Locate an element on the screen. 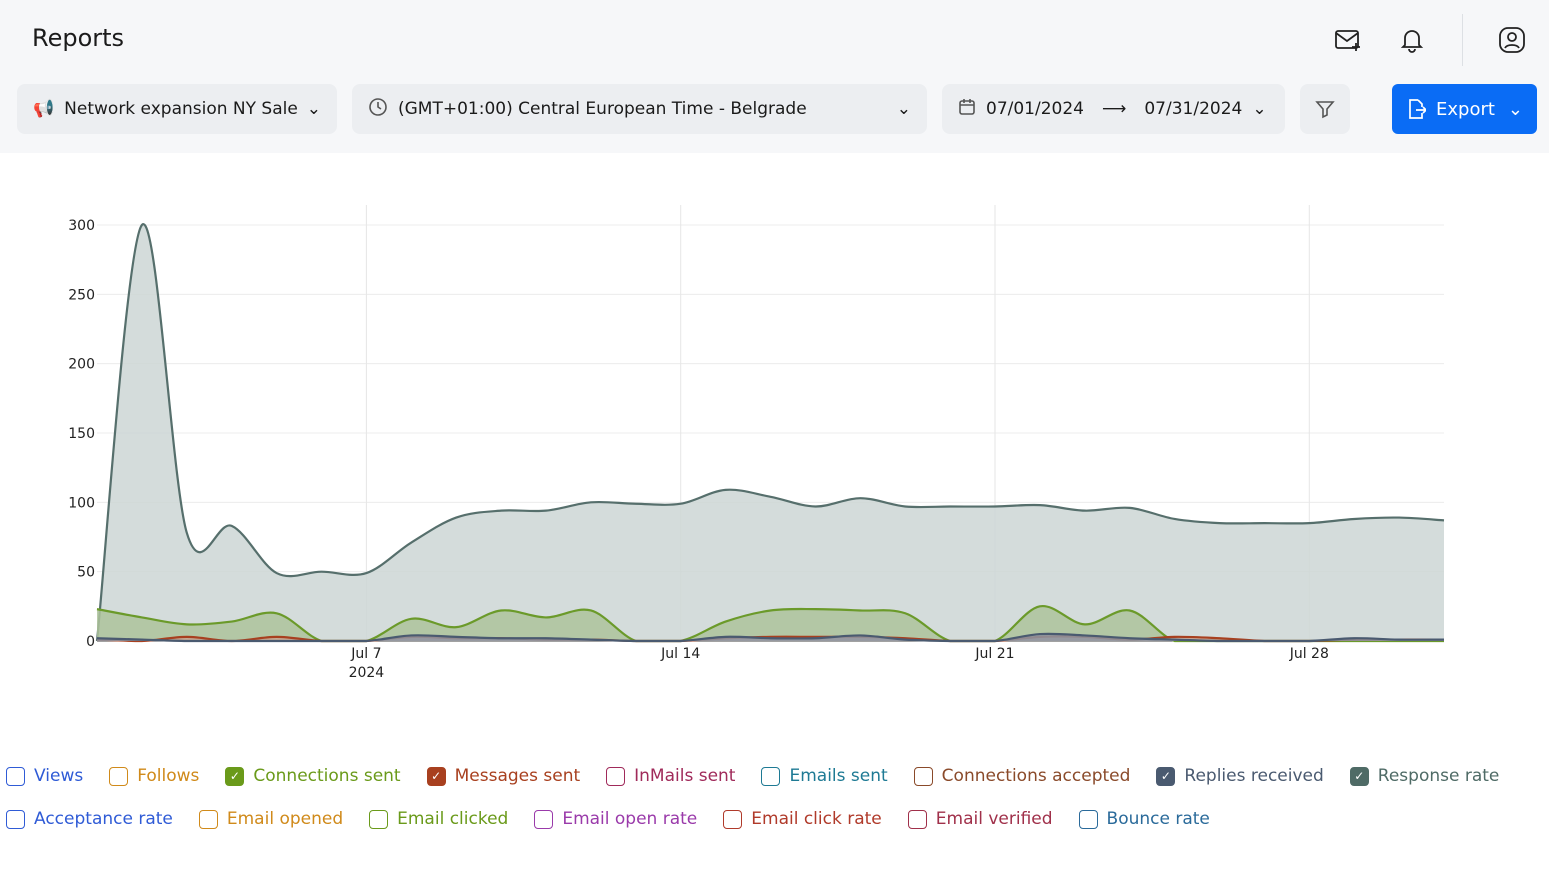 The image size is (1549, 873). legend-item: Follows is located at coordinates (154, 776).